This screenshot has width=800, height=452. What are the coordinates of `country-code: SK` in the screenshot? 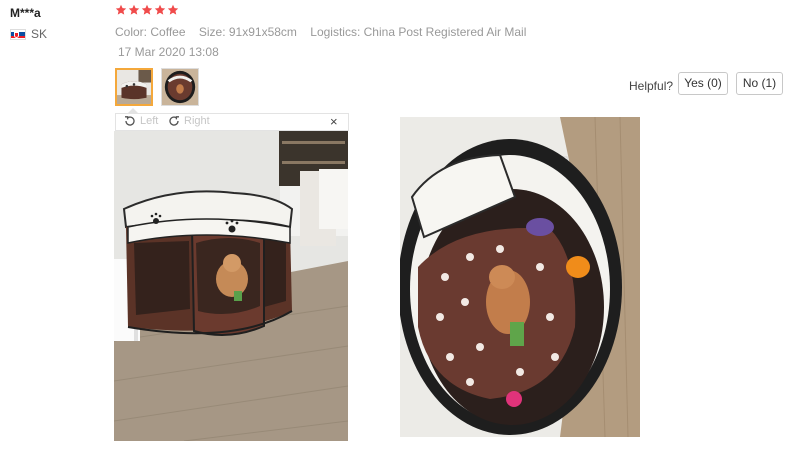 It's located at (39, 34).